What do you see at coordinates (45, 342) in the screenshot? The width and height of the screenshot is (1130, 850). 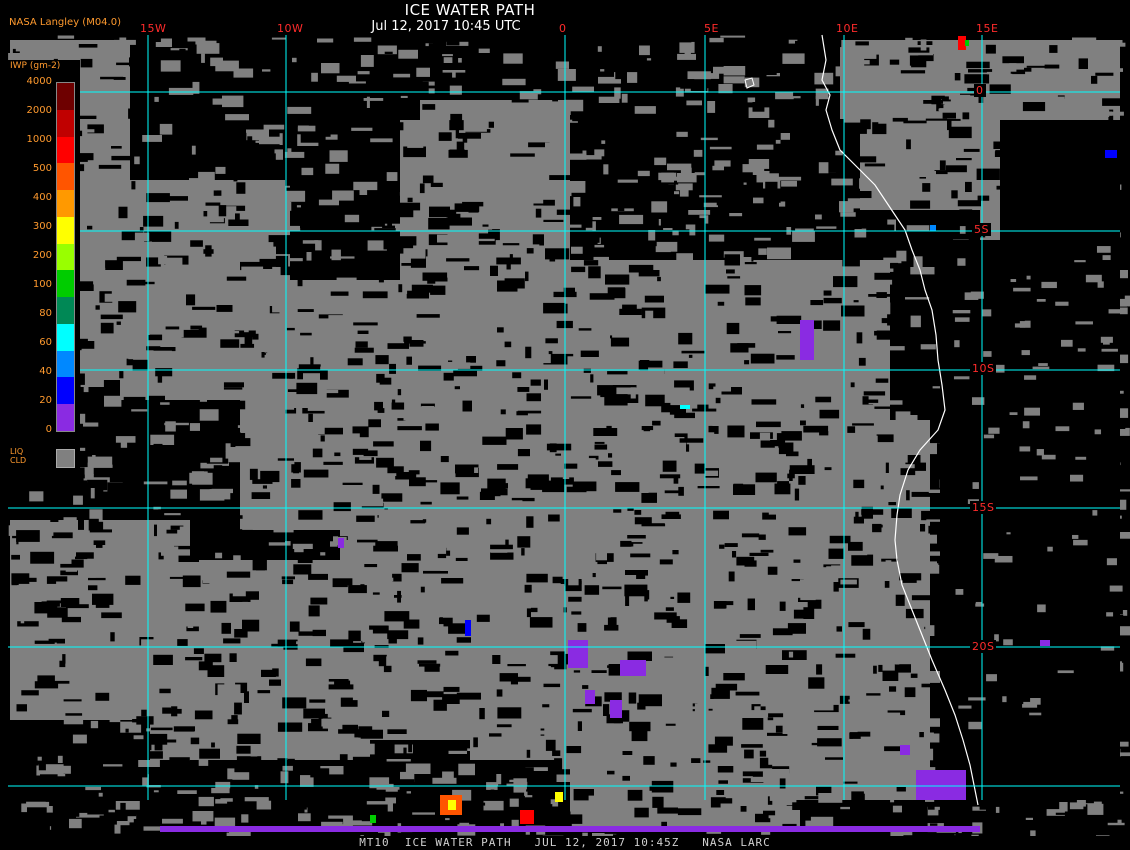 I see `legend-tick-label: 60` at bounding box center [45, 342].